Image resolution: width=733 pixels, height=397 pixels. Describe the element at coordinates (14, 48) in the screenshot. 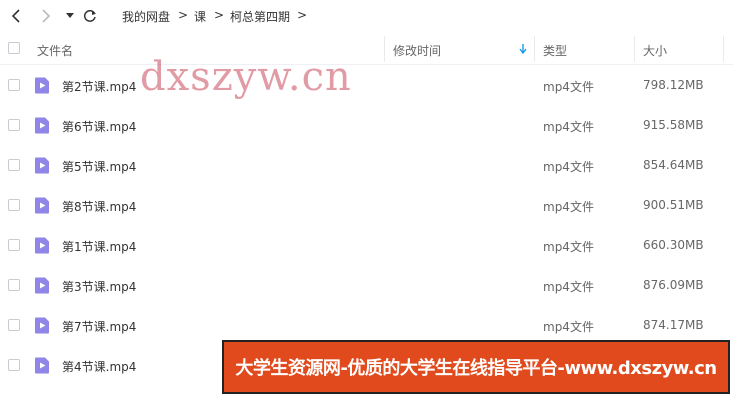

I see `select-all-checkbox` at that location.